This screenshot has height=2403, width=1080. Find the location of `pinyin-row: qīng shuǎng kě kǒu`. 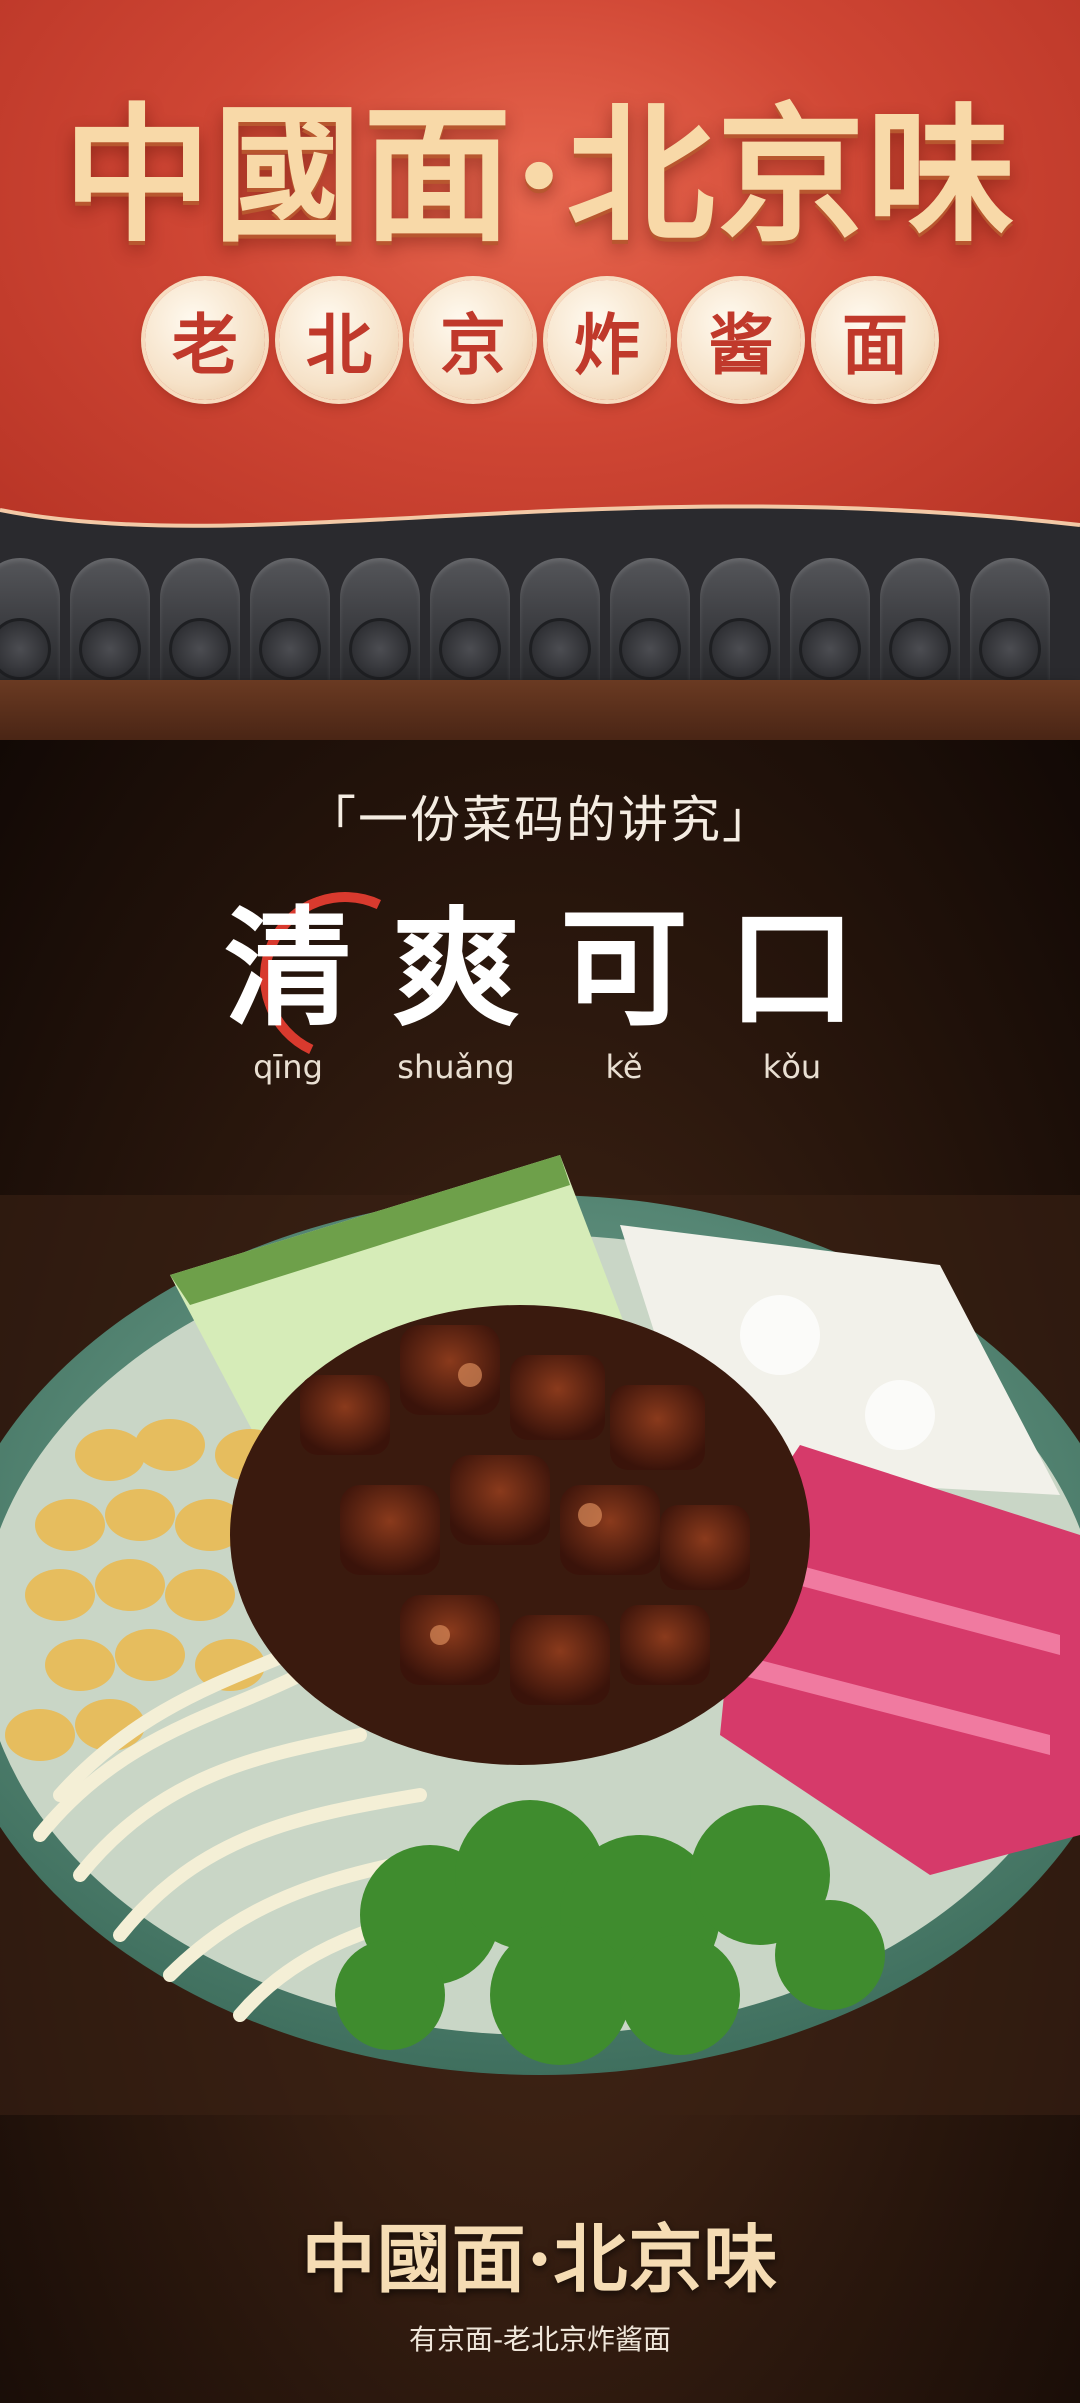

pinyin-row: qīng shuǎng kě kǒu is located at coordinates (540, 1067).